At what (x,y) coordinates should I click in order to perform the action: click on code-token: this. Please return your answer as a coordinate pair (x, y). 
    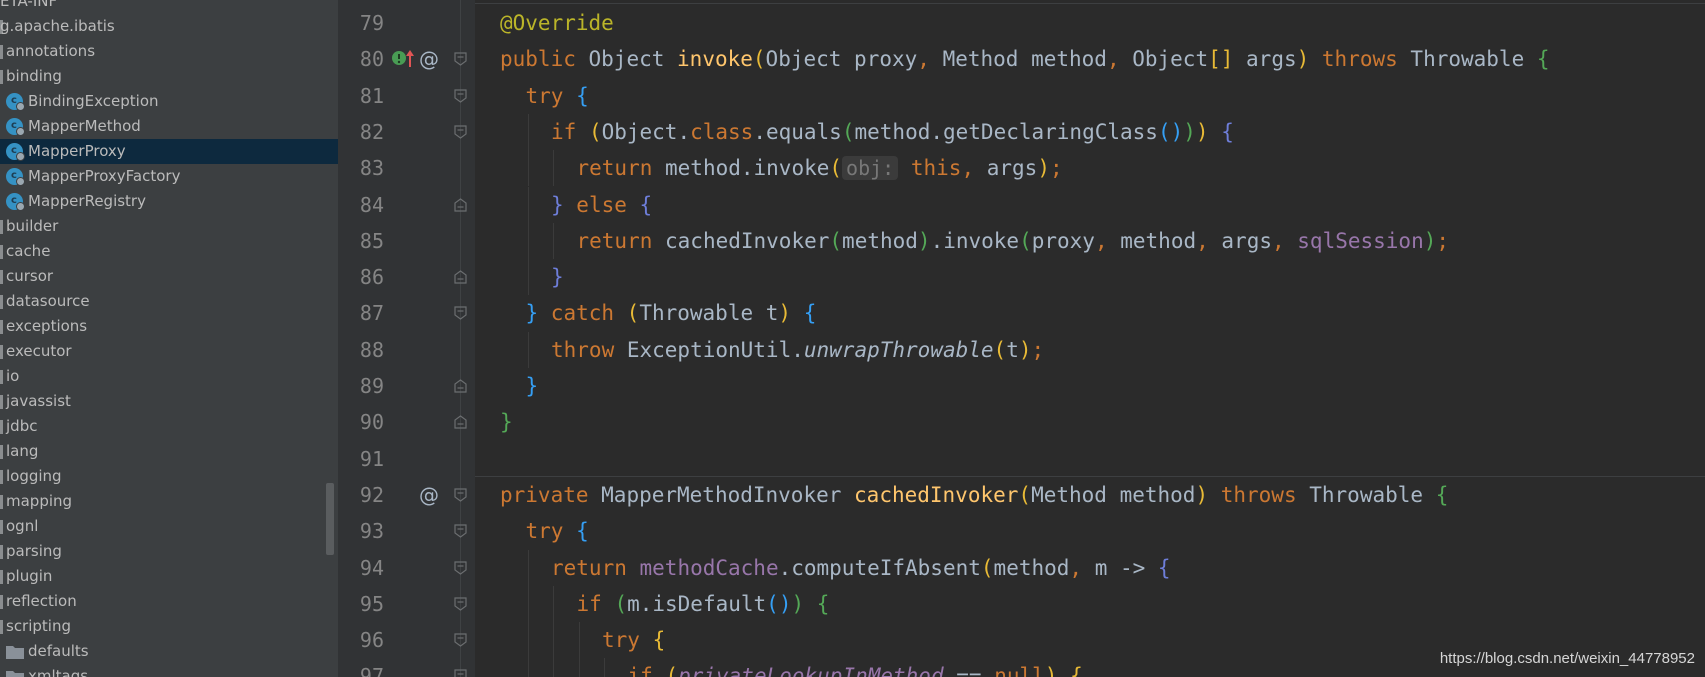
    Looking at the image, I should click on (930, 168).